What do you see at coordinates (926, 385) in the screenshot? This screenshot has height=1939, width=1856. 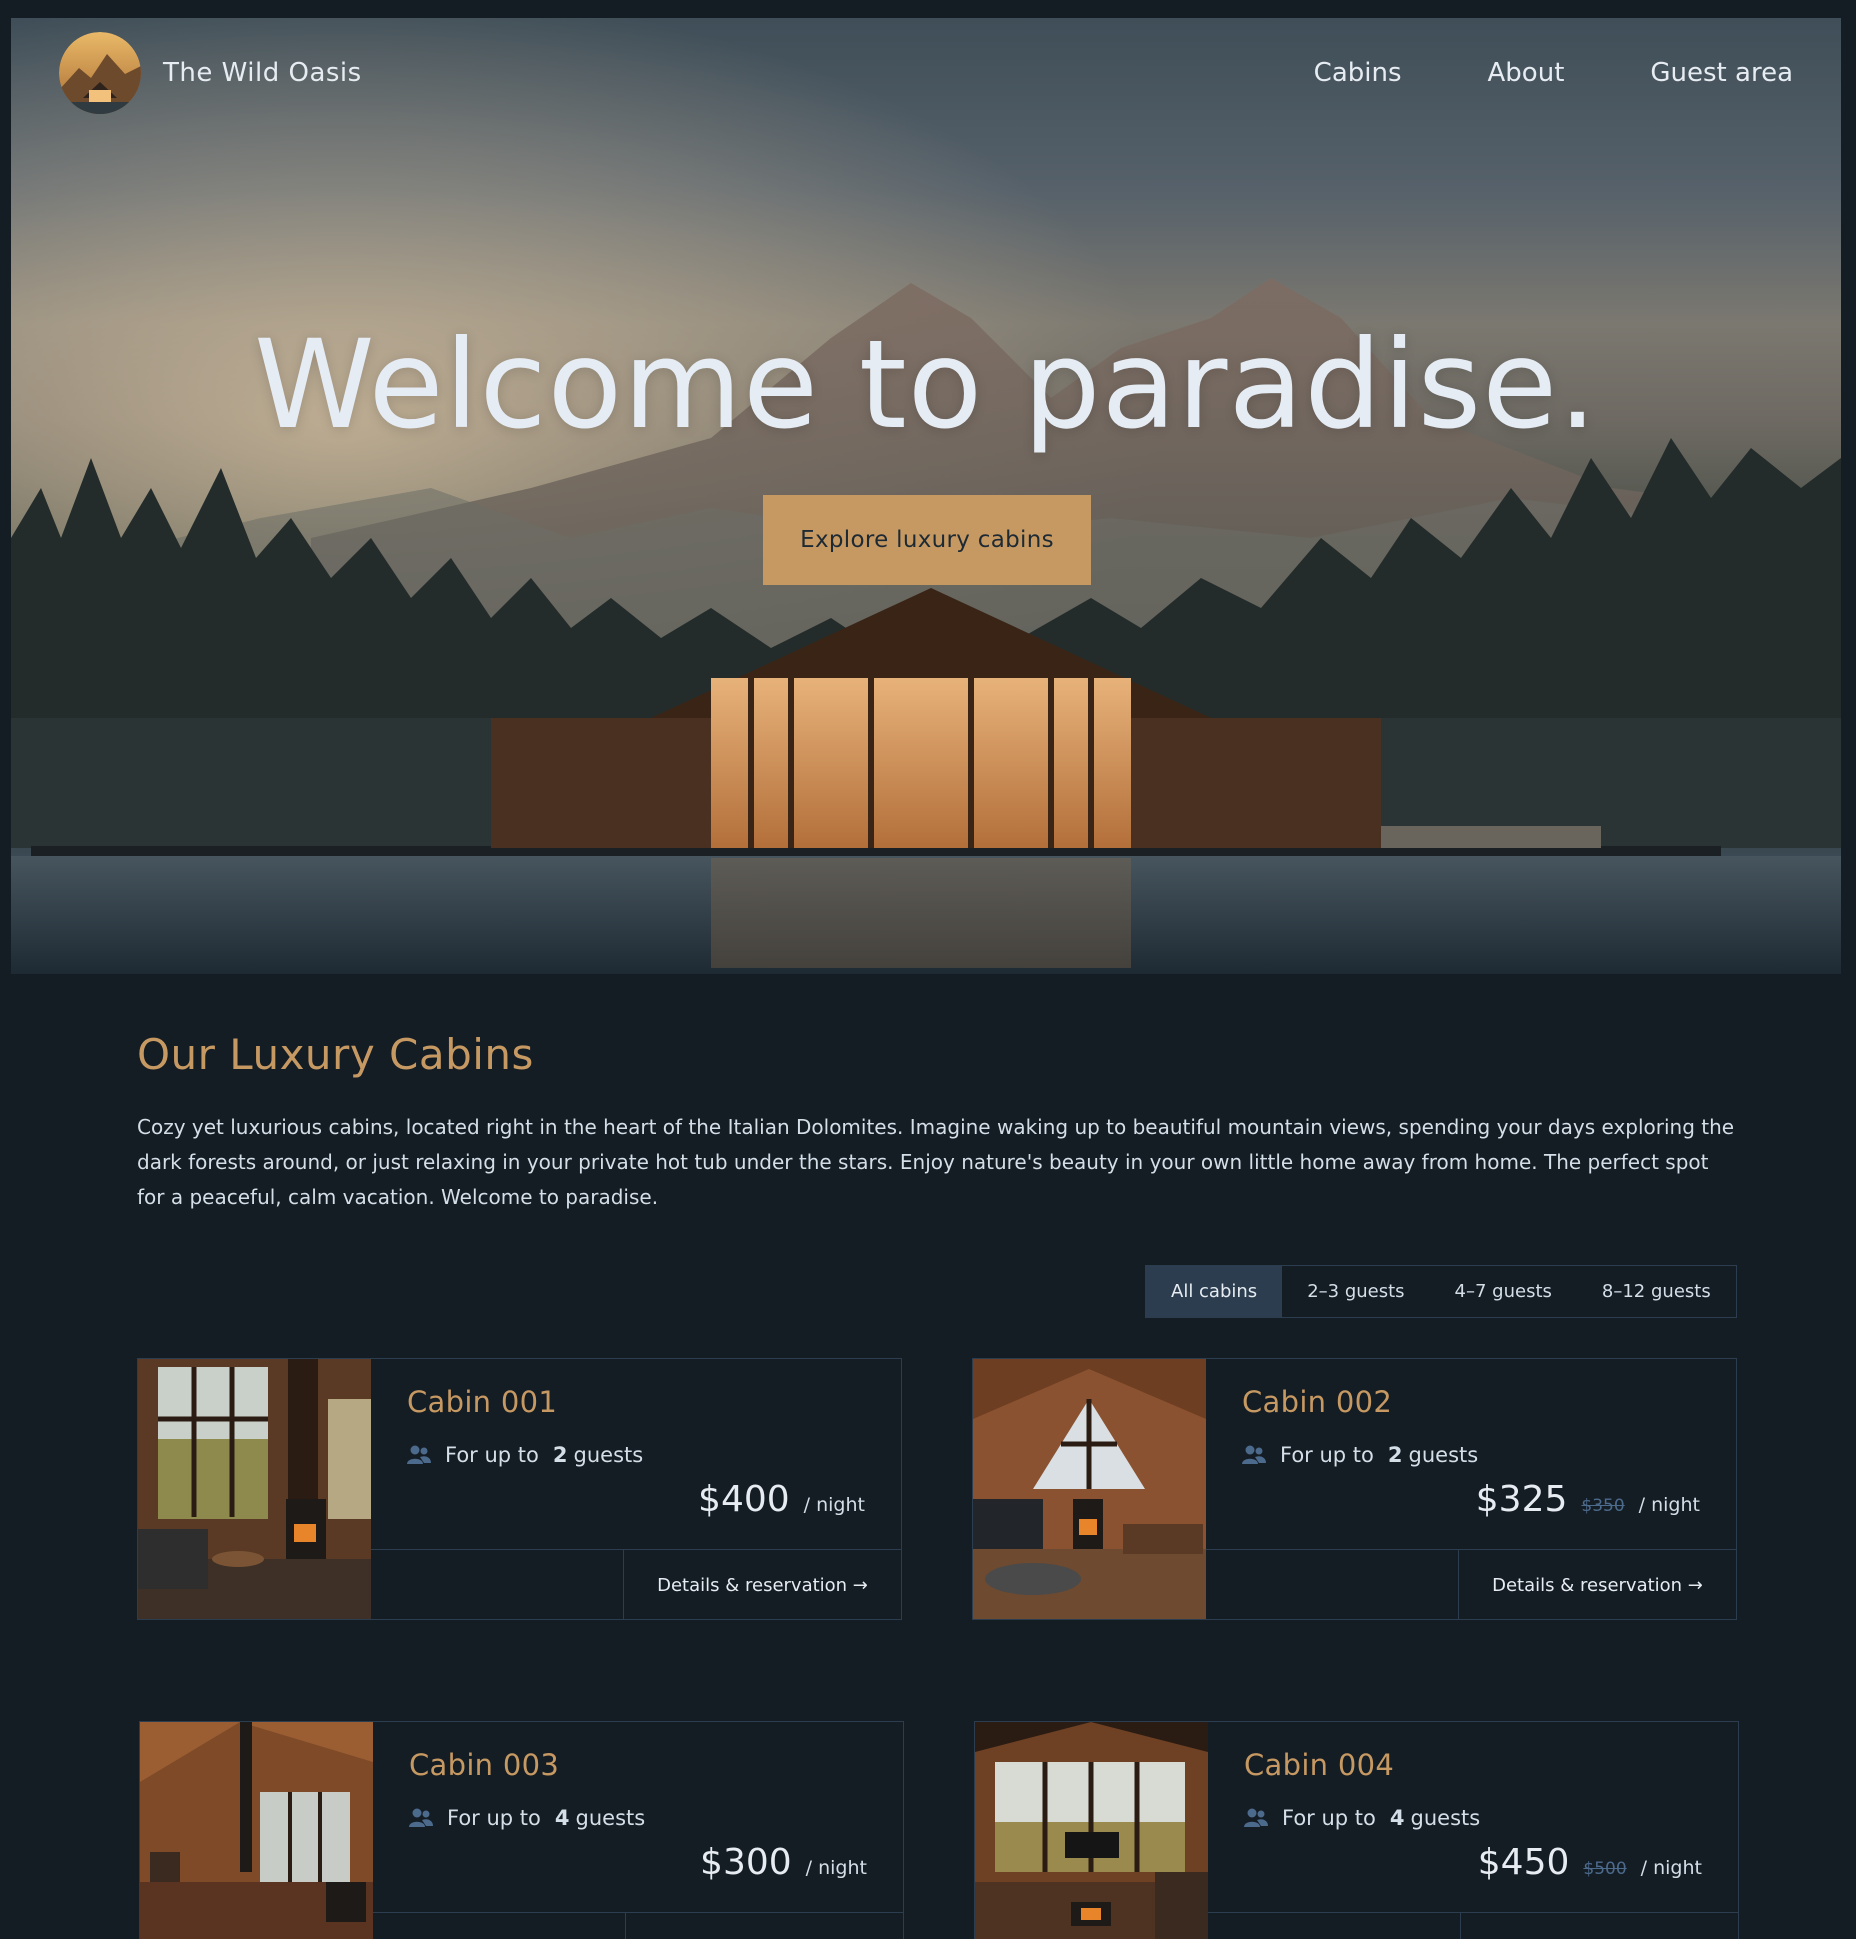 I see `hero-title: Welcome to paradise.` at bounding box center [926, 385].